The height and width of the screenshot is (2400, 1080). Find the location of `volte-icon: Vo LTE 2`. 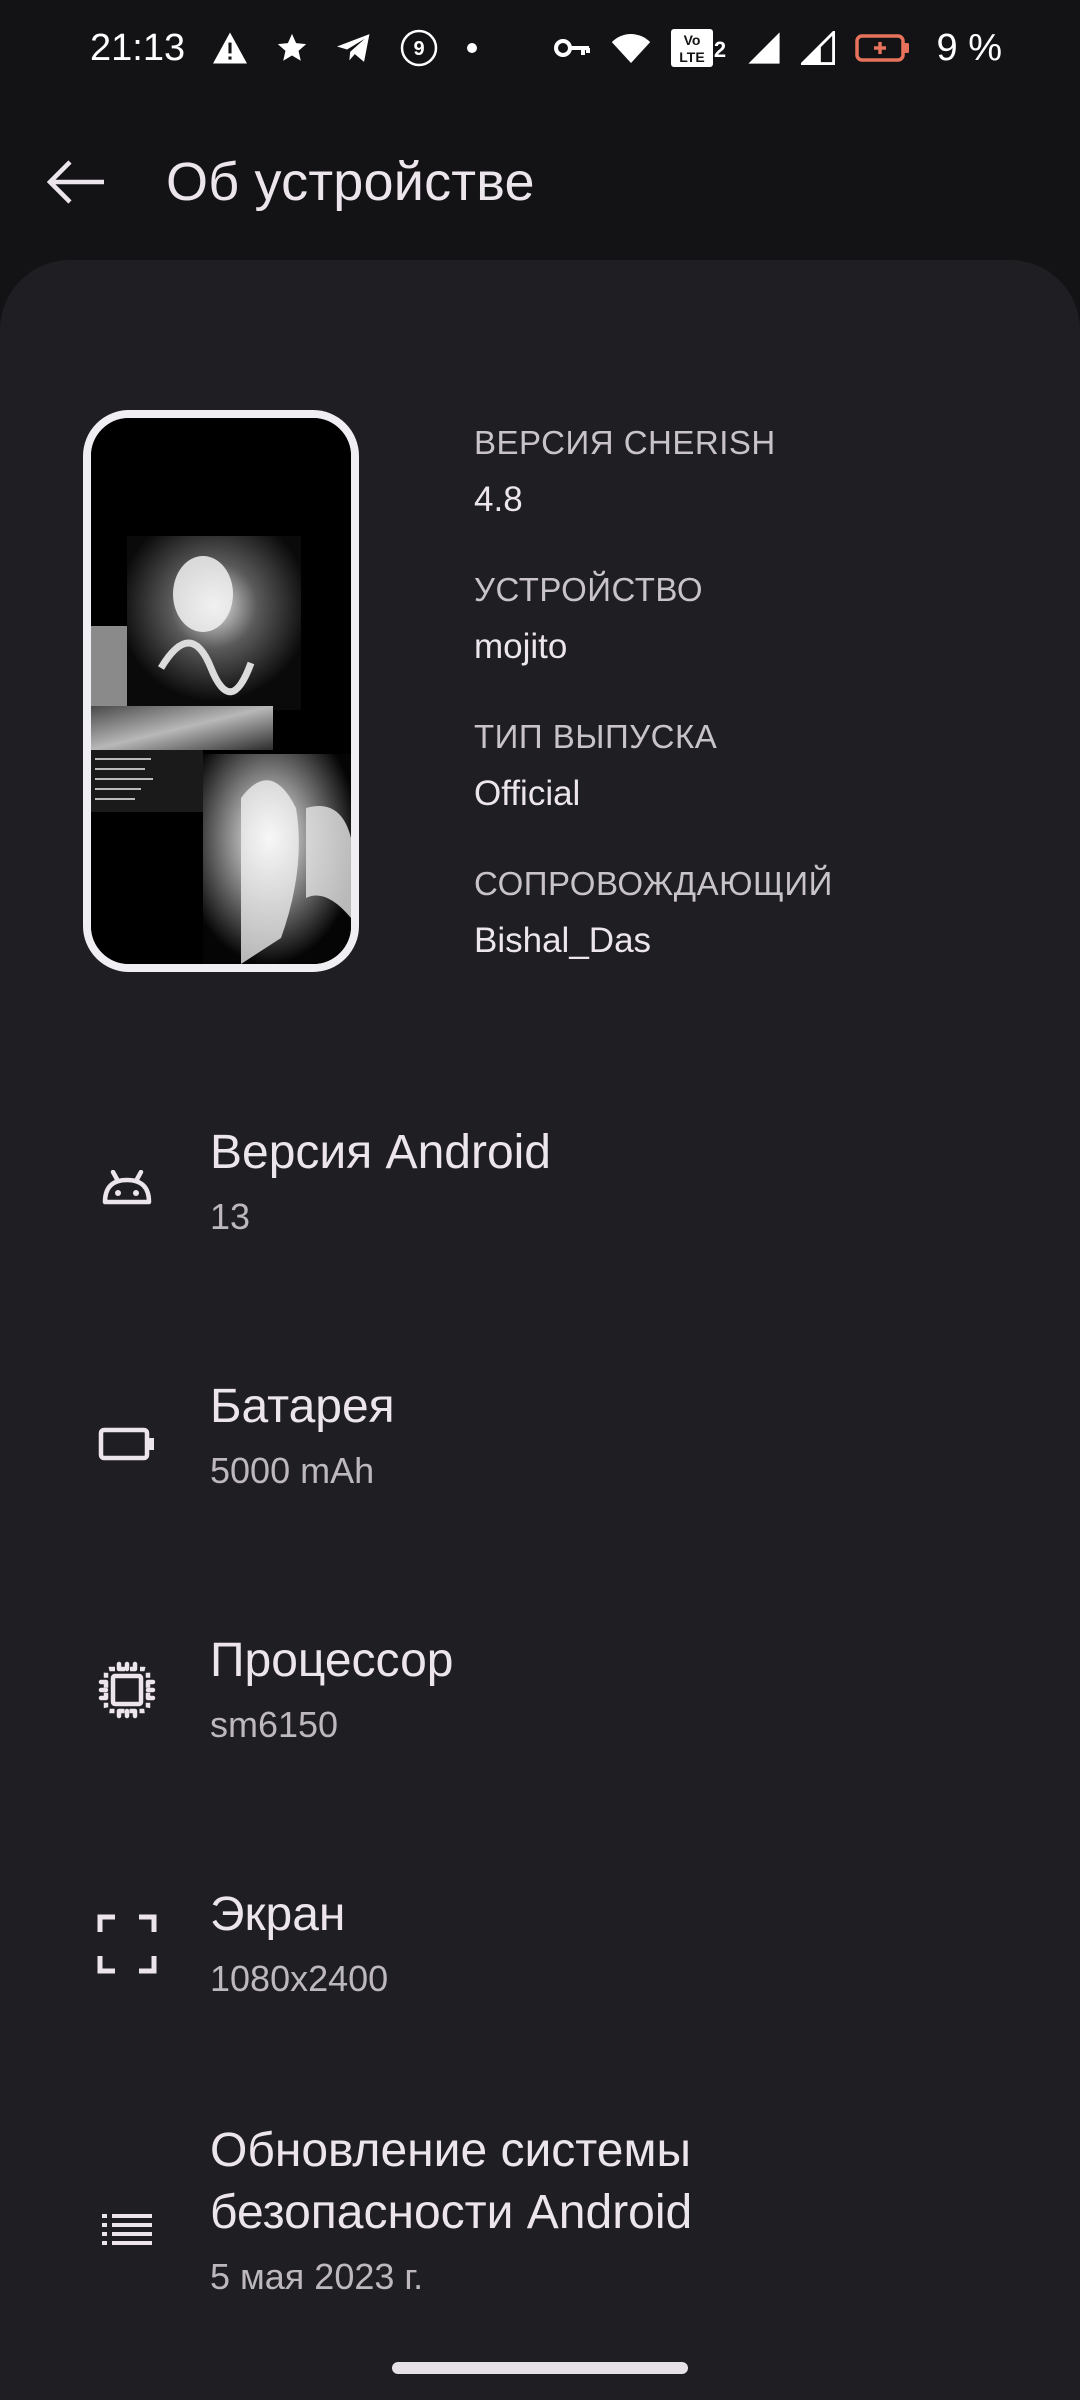

volte-icon: Vo LTE 2 is located at coordinates (698, 48).